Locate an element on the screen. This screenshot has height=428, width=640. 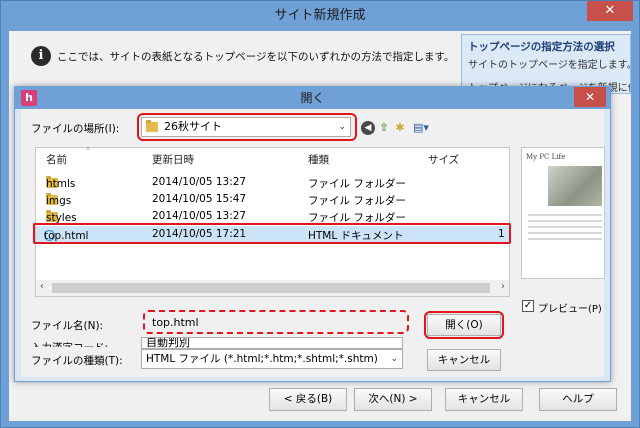
preview-title: My PC Life is located at coordinates (546, 157).